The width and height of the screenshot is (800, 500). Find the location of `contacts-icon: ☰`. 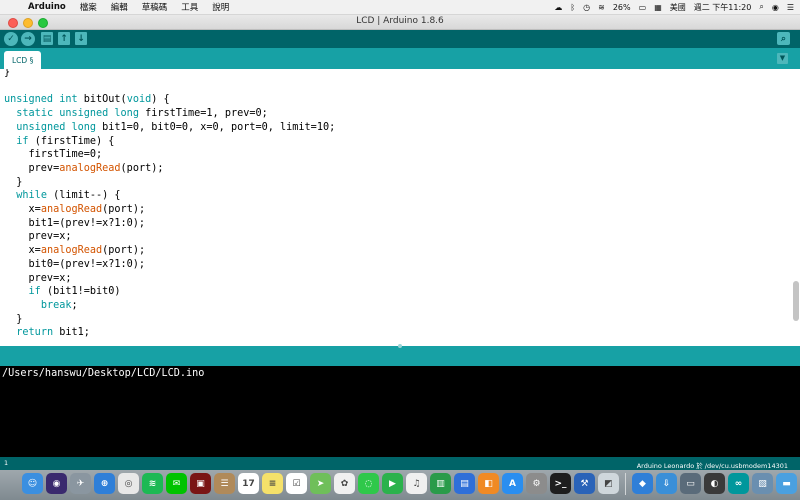

contacts-icon: ☰ is located at coordinates (224, 483).